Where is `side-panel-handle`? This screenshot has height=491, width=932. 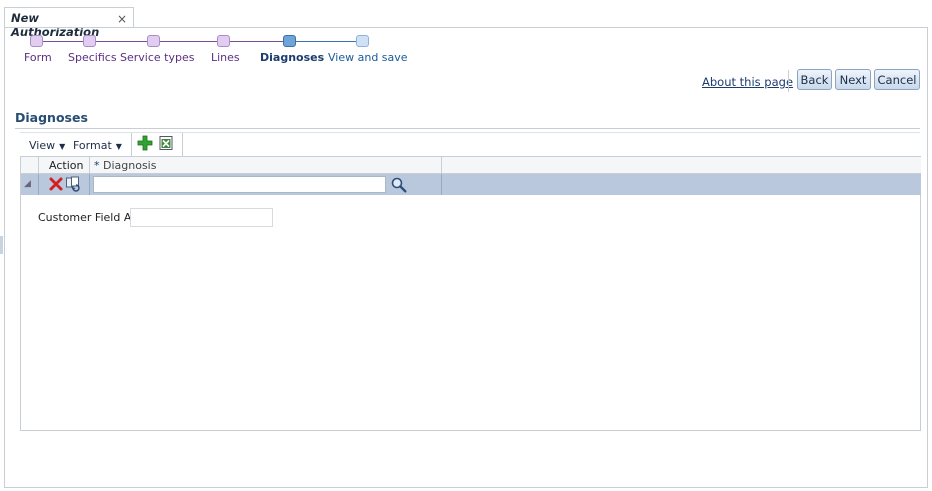
side-panel-handle is located at coordinates (1, 245).